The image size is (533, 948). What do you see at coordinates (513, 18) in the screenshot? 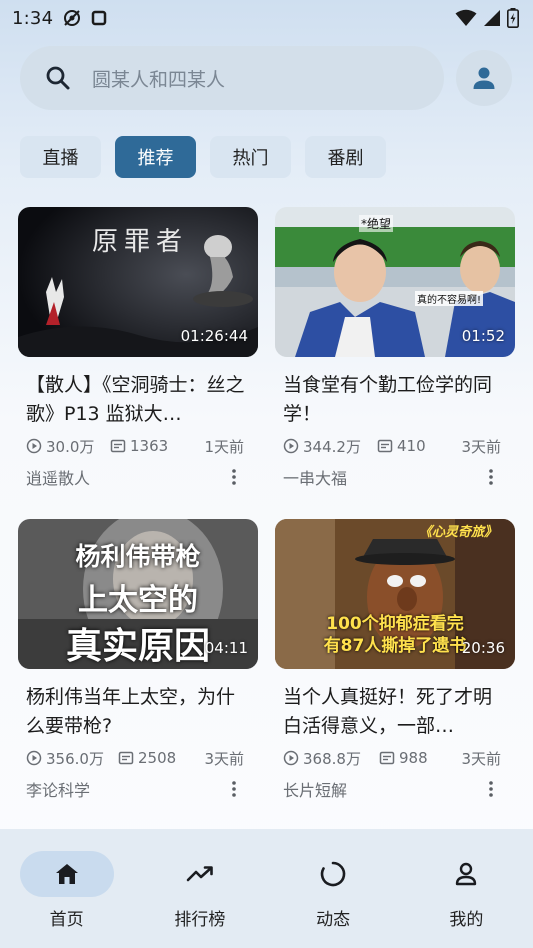
I see `battery-charging-icon` at bounding box center [513, 18].